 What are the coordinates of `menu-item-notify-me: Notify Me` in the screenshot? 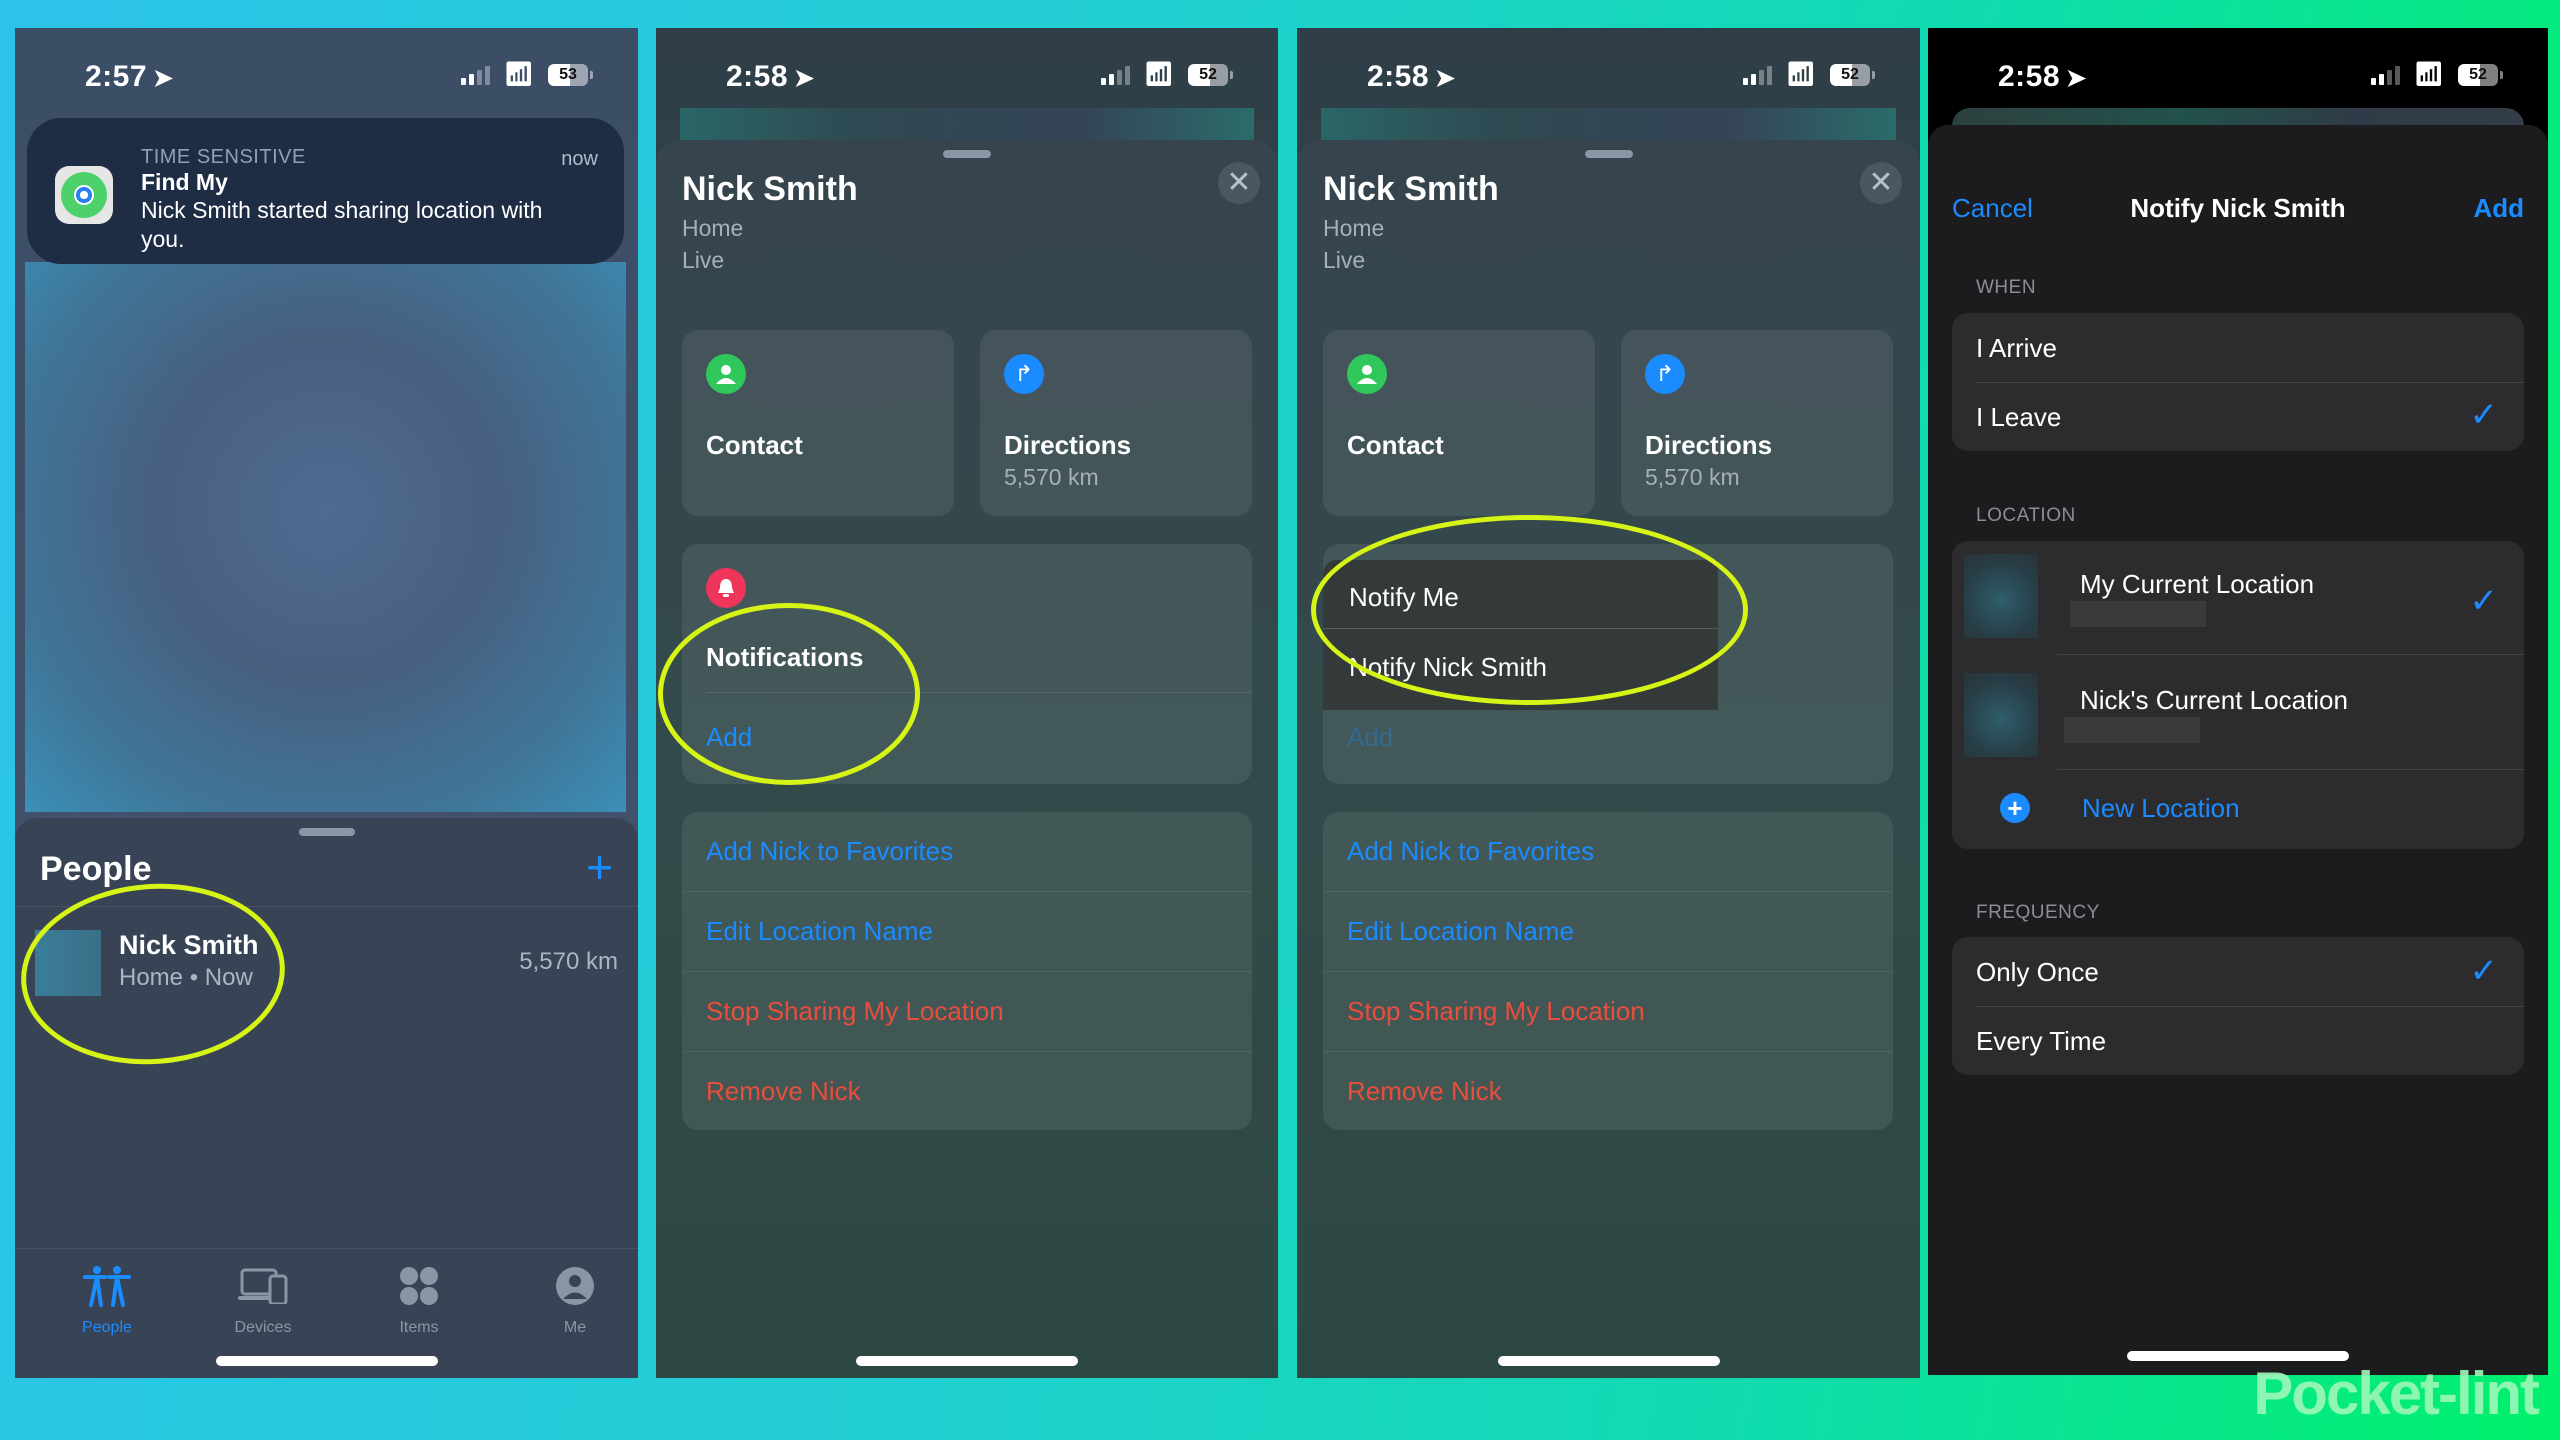 It's located at (1404, 597).